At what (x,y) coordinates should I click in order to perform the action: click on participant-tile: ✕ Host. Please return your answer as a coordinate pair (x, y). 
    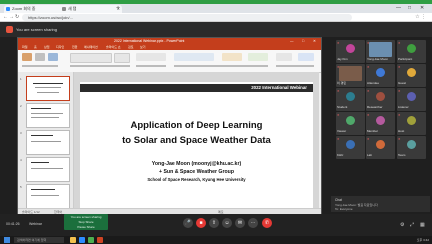
    Looking at the image, I should click on (411, 123).